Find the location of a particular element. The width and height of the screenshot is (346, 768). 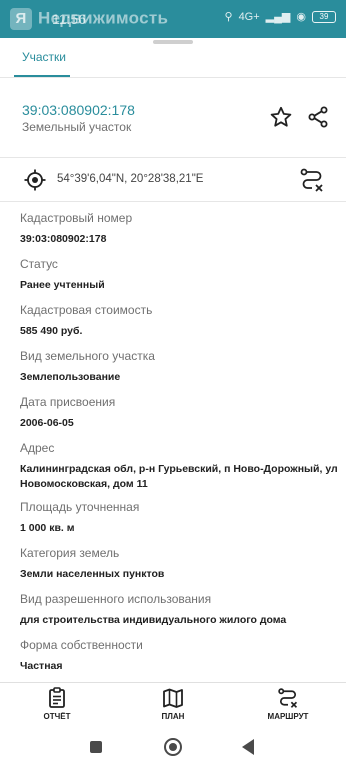

field-label: Категория земель is located at coordinates (70, 553).